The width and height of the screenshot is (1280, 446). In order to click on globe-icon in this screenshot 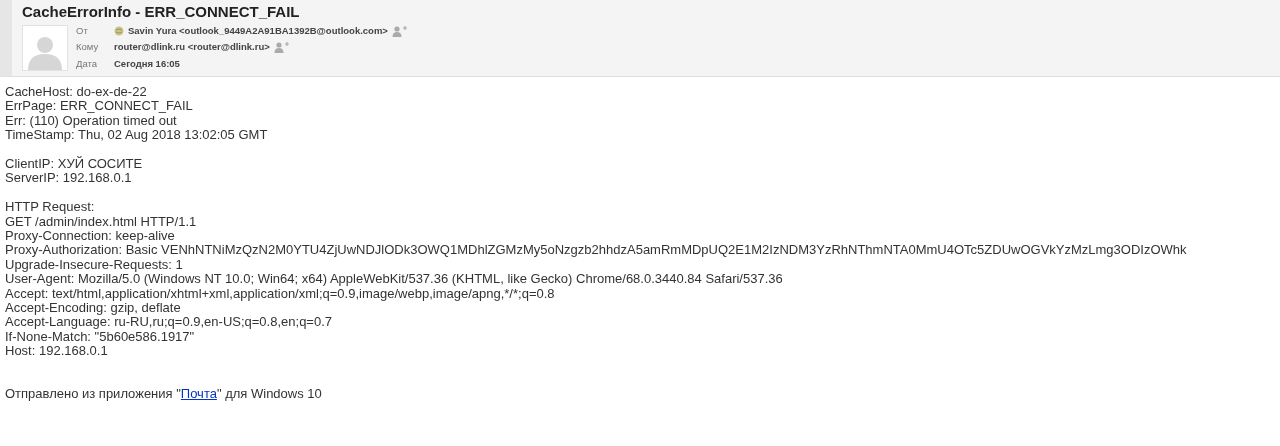, I will do `click(119, 31)`.